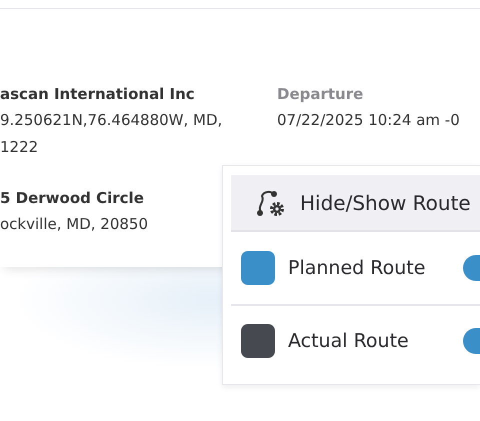 This screenshot has width=480, height=421. What do you see at coordinates (349, 341) in the screenshot?
I see `route-name: Actual Route` at bounding box center [349, 341].